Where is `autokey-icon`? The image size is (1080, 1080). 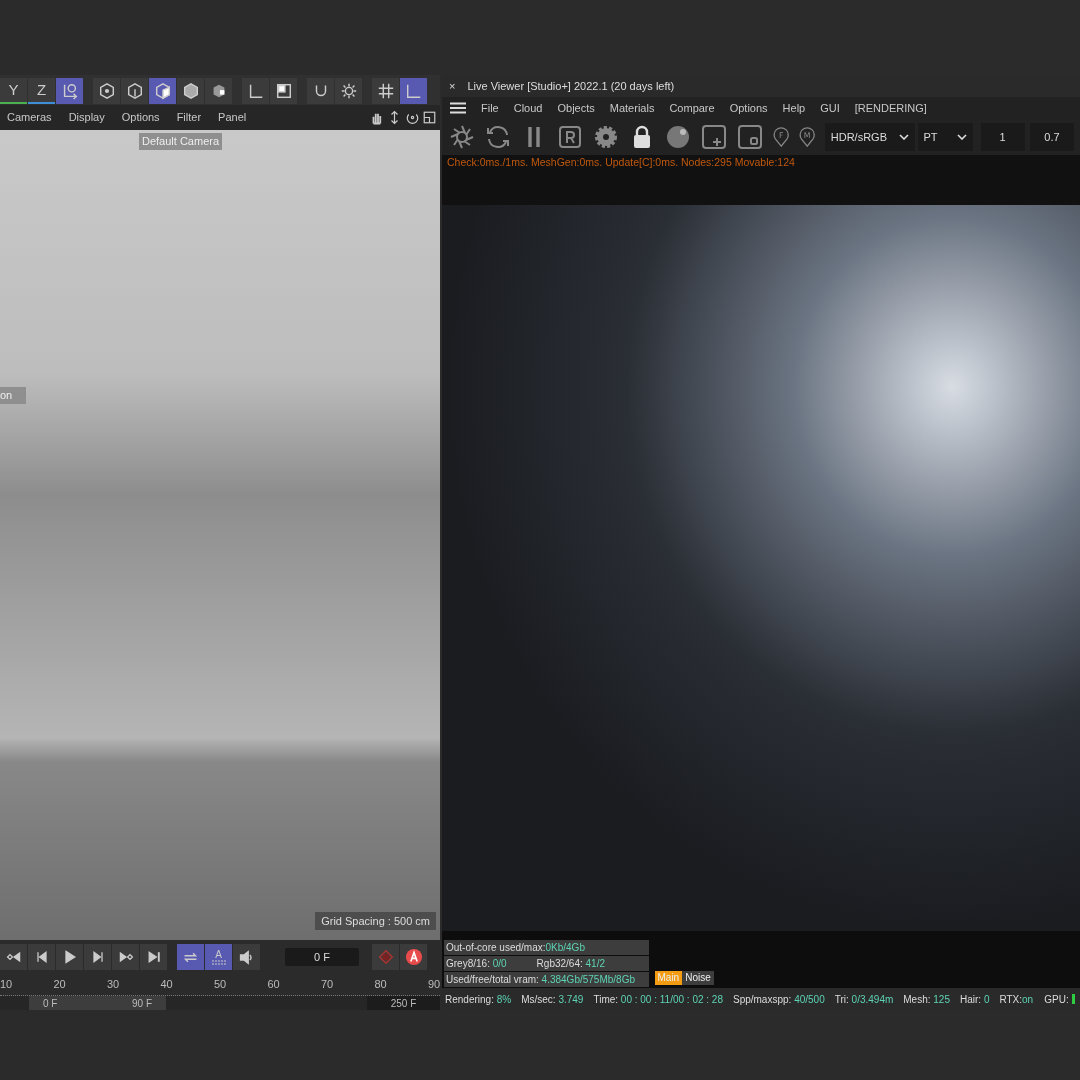 autokey-icon is located at coordinates (413, 957).